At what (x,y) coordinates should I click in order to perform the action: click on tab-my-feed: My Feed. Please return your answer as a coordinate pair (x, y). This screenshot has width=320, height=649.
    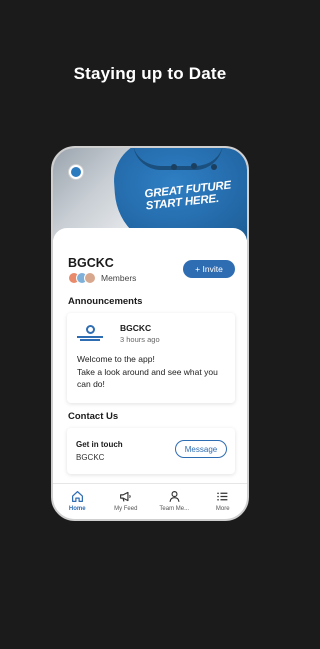
    Looking at the image, I should click on (126, 501).